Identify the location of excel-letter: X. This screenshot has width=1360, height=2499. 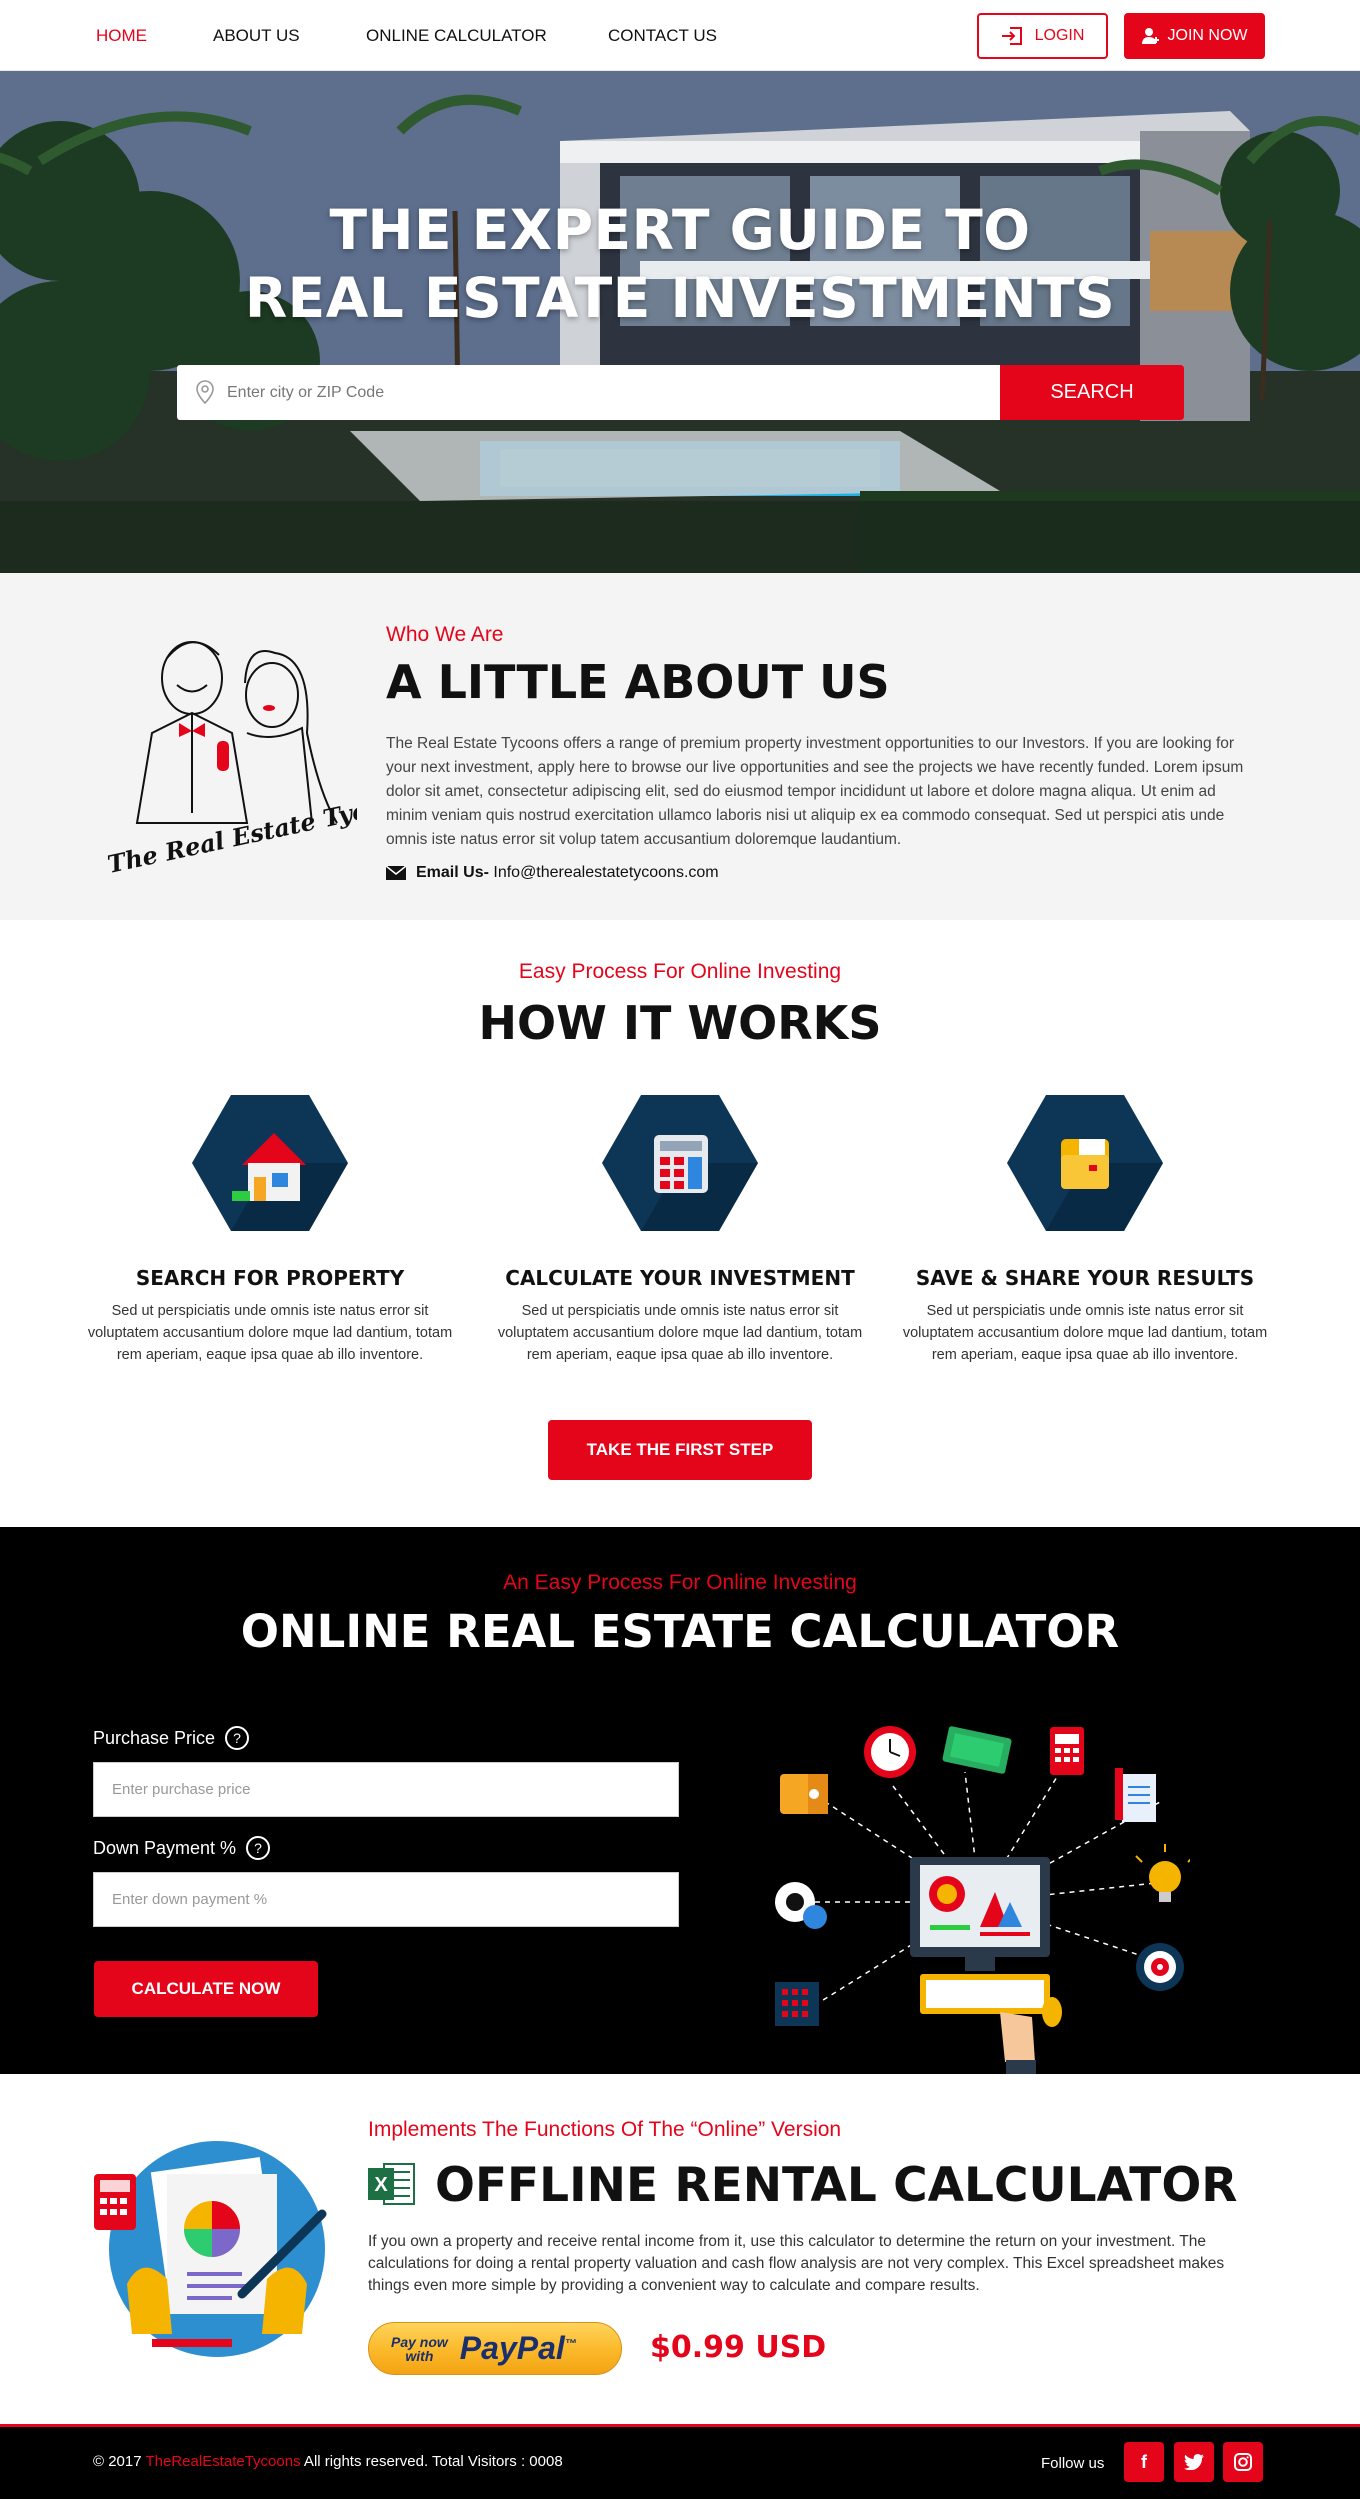
(381, 2185).